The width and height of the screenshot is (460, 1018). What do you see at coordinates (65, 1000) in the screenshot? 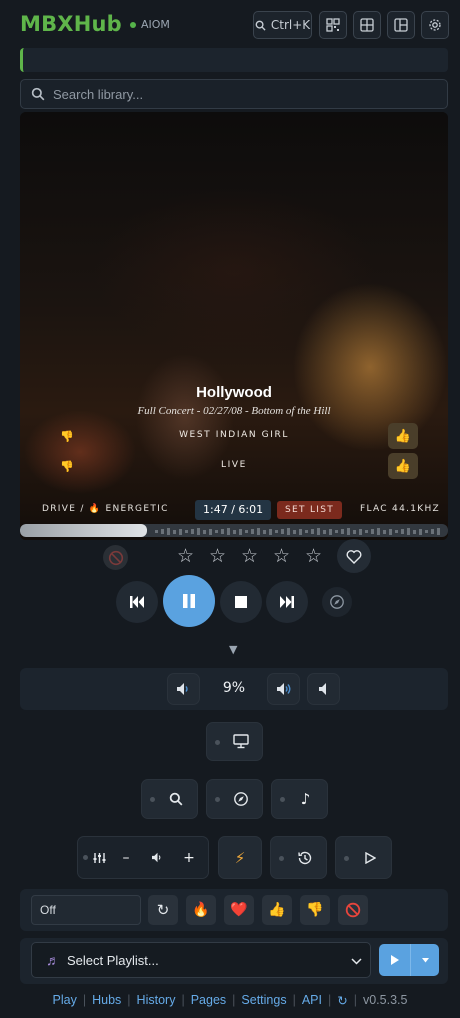
I see `footer-link-play: Play` at bounding box center [65, 1000].